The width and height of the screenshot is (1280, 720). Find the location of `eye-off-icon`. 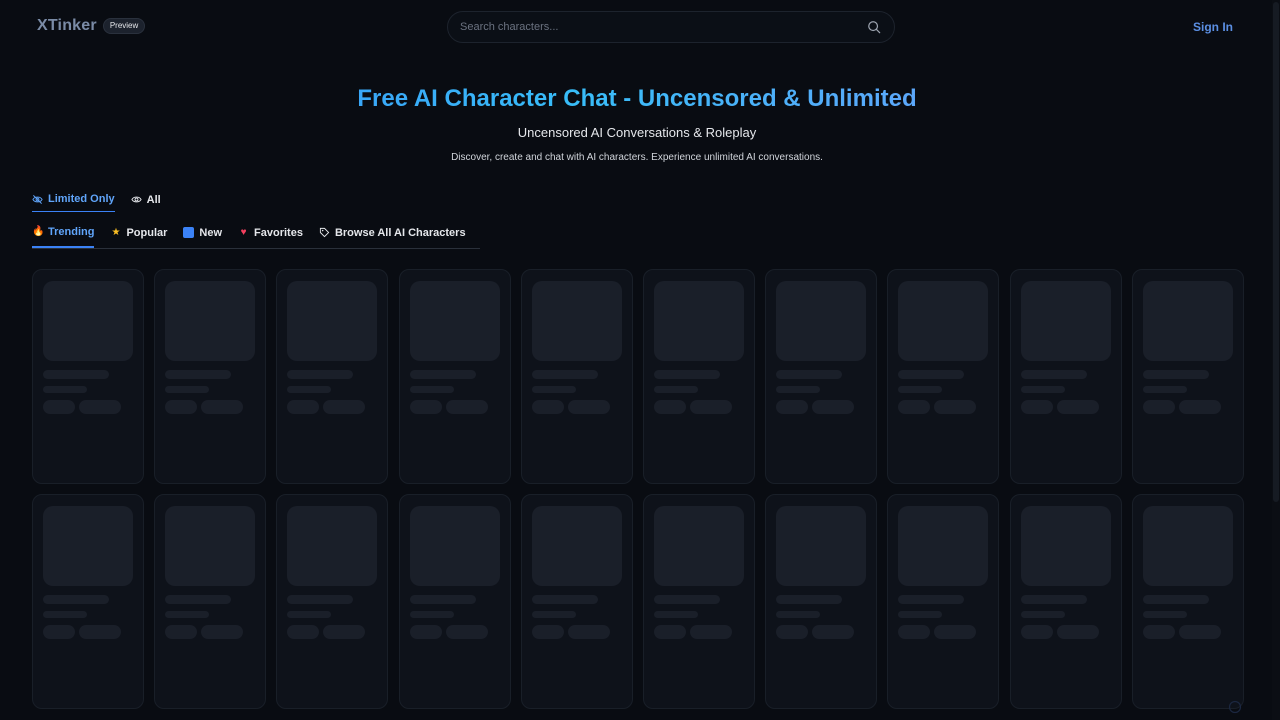

eye-off-icon is located at coordinates (37, 199).